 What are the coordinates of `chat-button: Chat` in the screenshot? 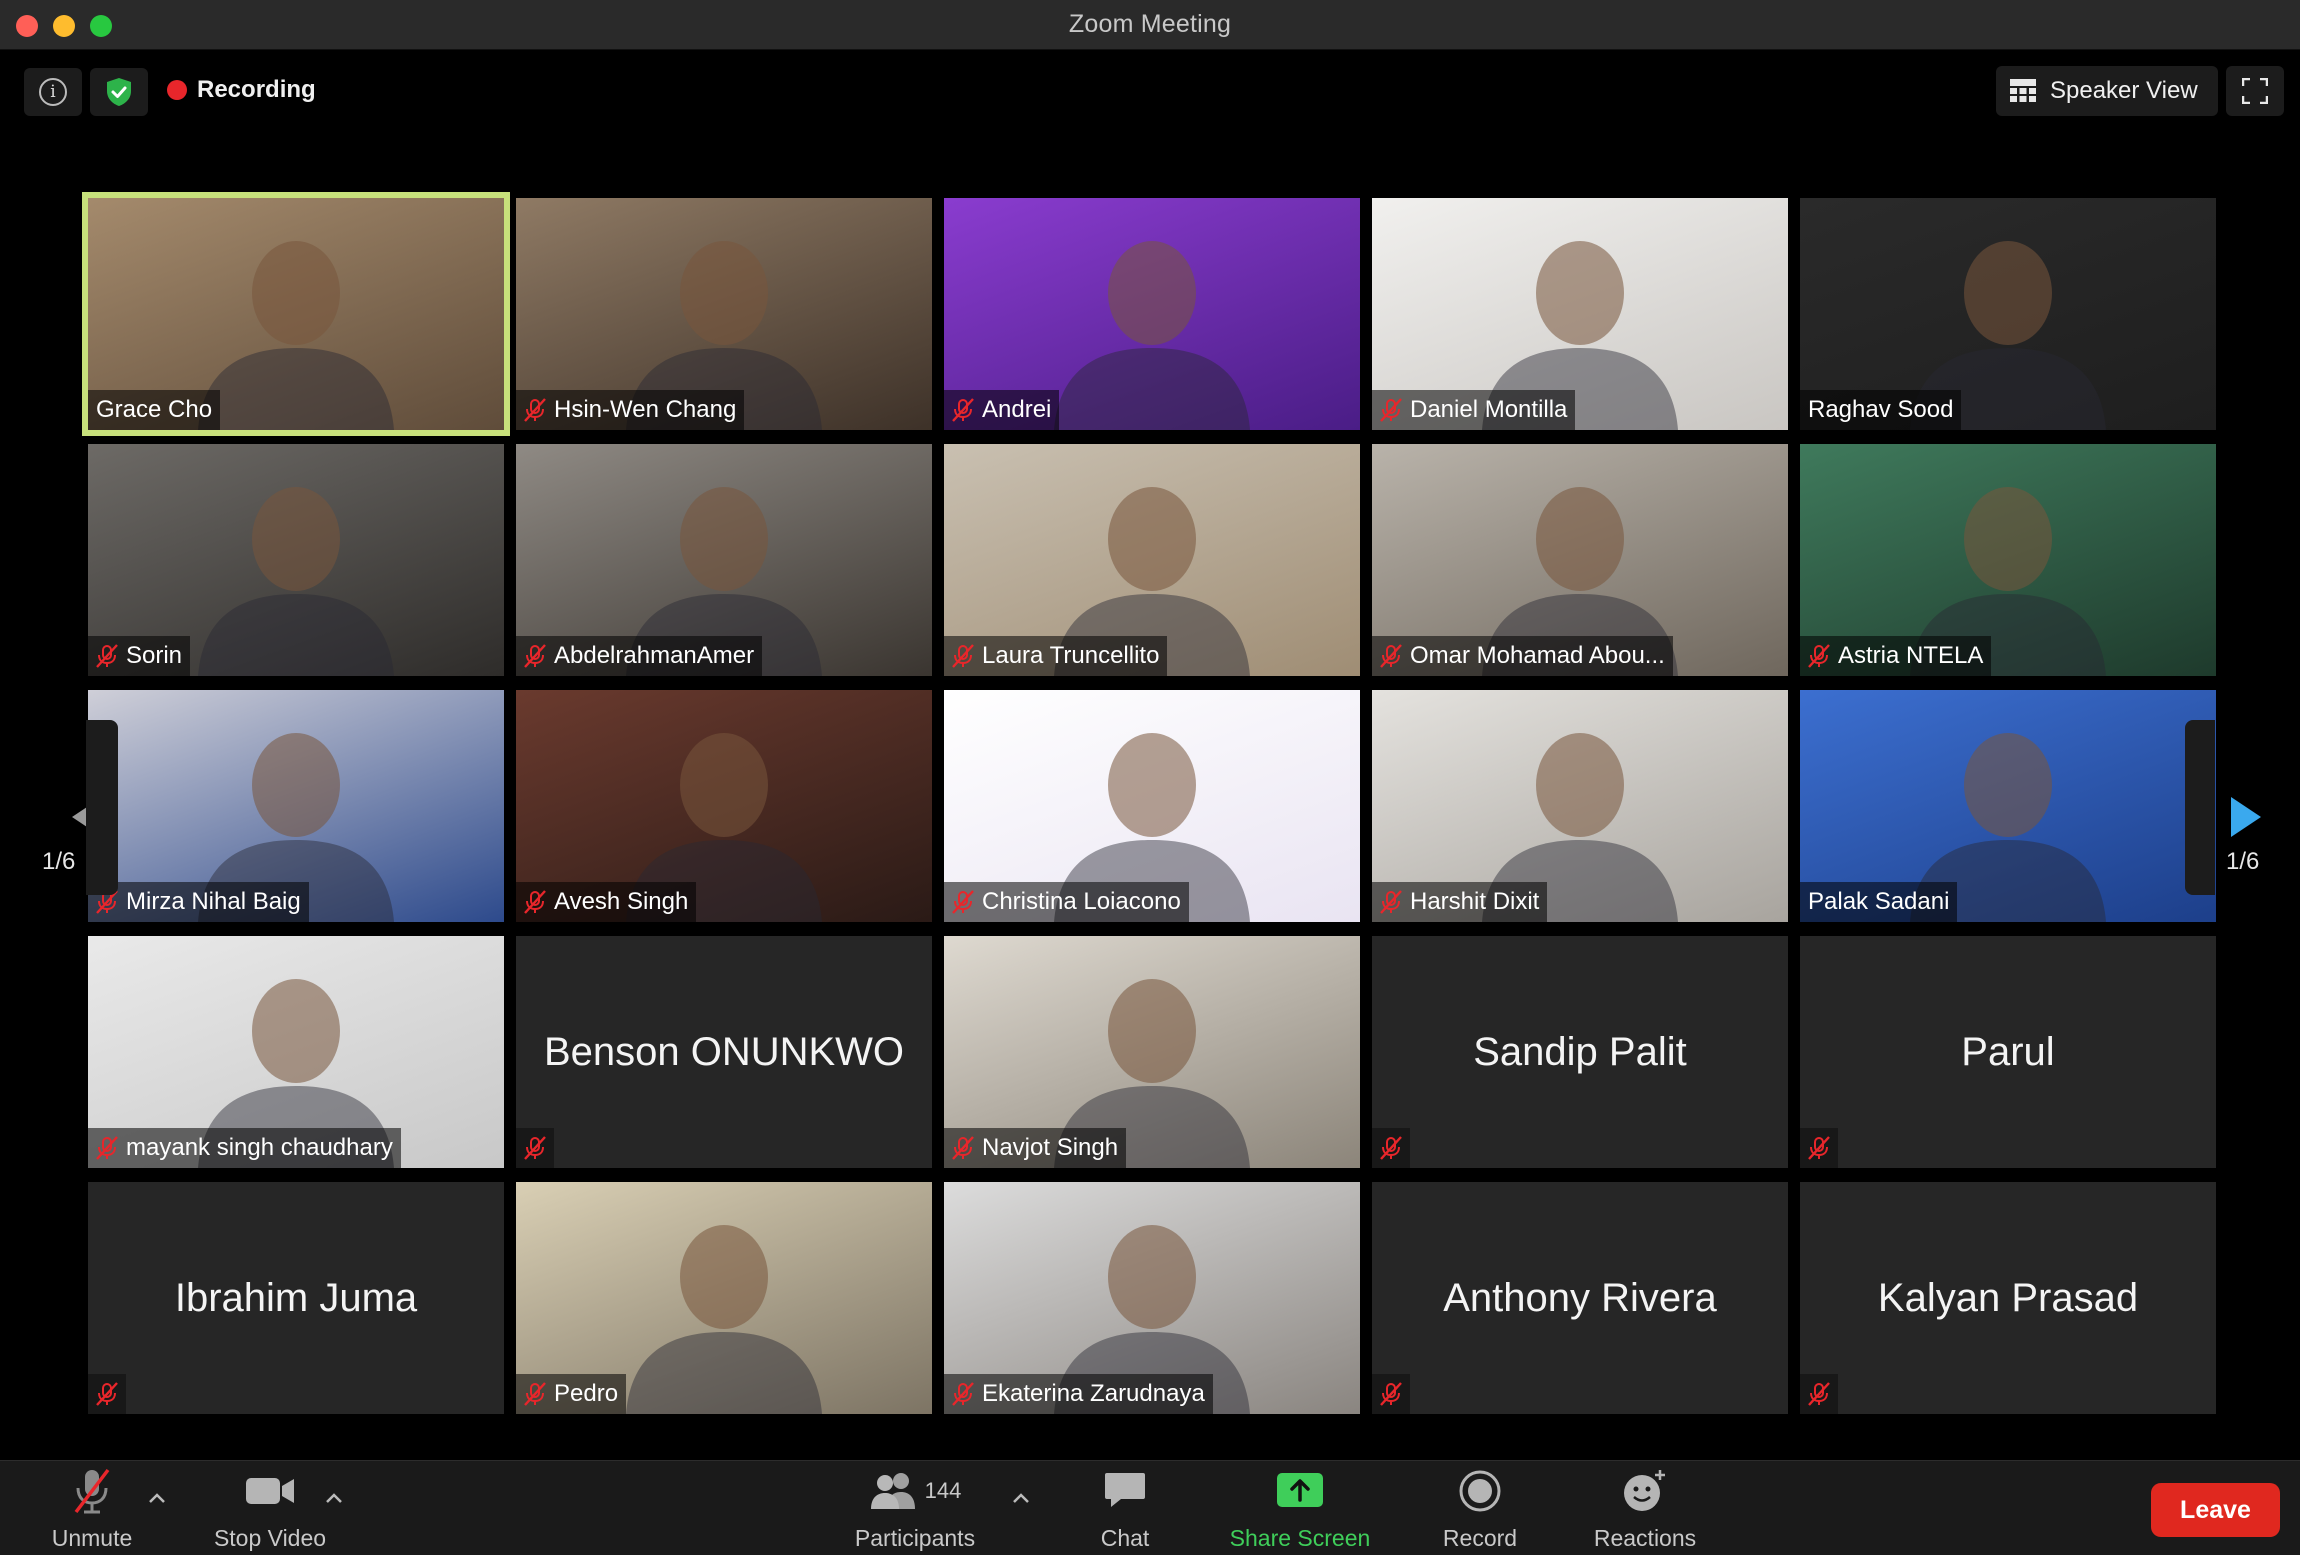 It's located at (1125, 1508).